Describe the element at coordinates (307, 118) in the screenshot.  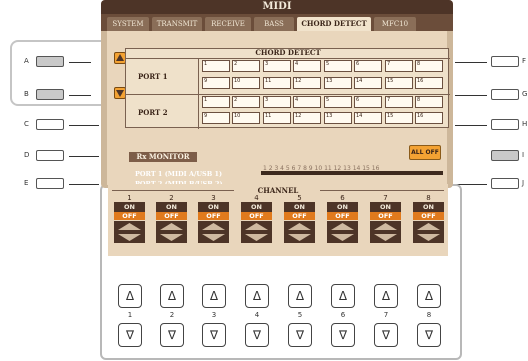
I see `chord-cell-p2-ch12: 12` at that location.